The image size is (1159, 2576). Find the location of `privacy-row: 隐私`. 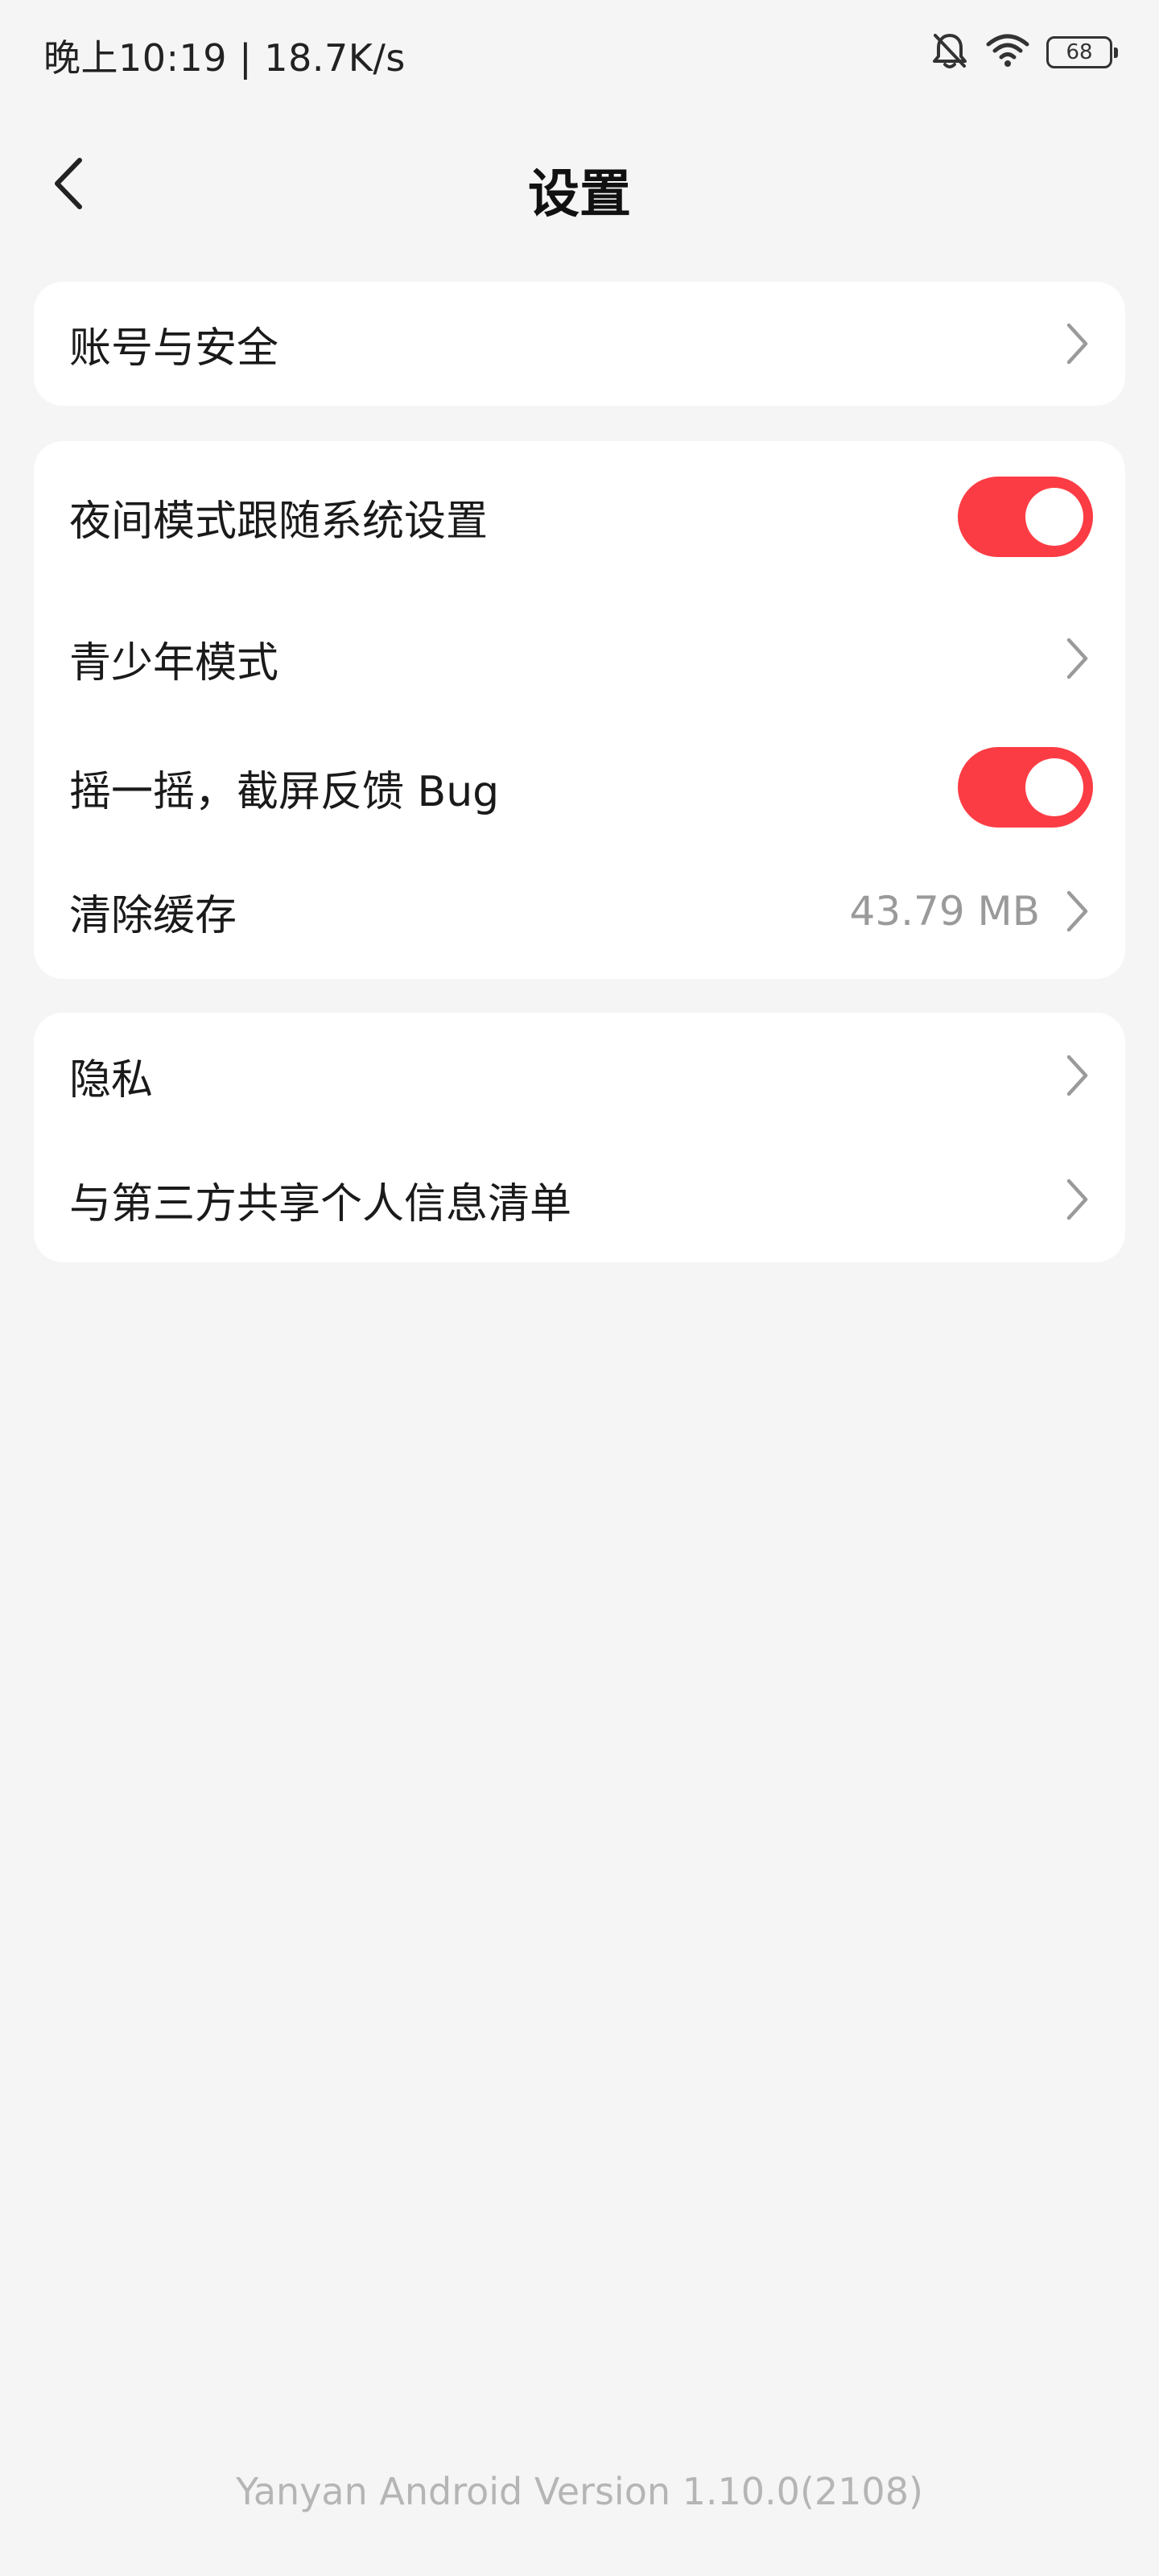

privacy-row: 隐私 is located at coordinates (579, 1075).